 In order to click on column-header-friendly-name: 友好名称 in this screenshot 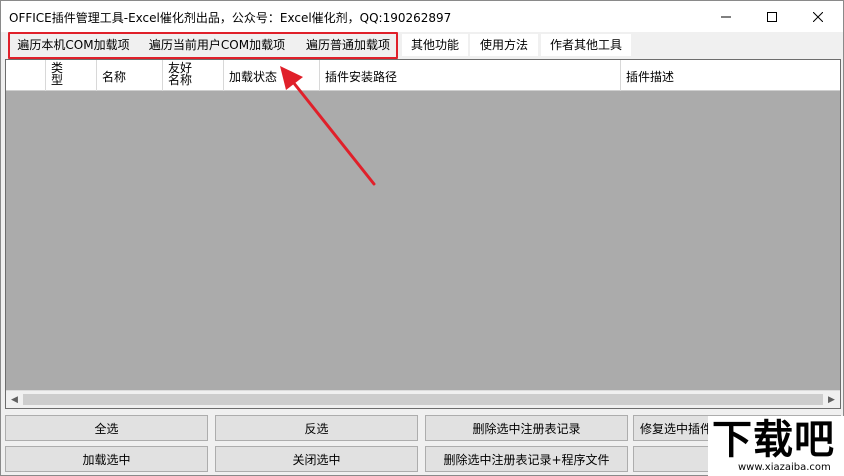, I will do `click(193, 75)`.